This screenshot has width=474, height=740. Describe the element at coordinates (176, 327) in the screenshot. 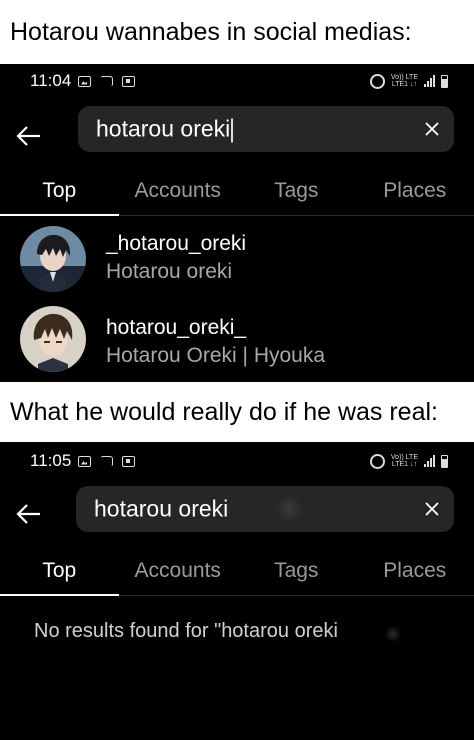

I see `result-username: hotarou_oreki_` at that location.